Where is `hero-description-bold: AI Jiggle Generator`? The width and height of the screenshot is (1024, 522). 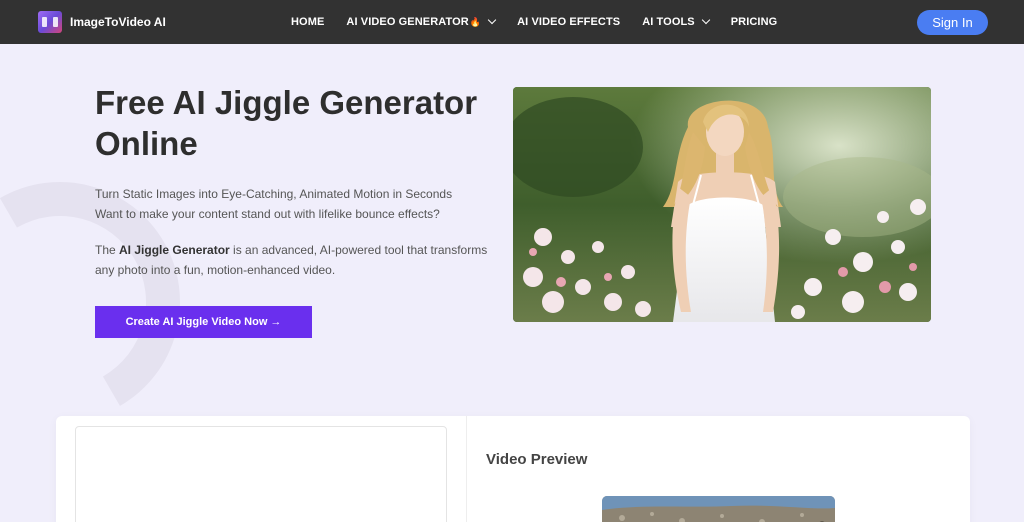
hero-description-bold: AI Jiggle Generator is located at coordinates (174, 250).